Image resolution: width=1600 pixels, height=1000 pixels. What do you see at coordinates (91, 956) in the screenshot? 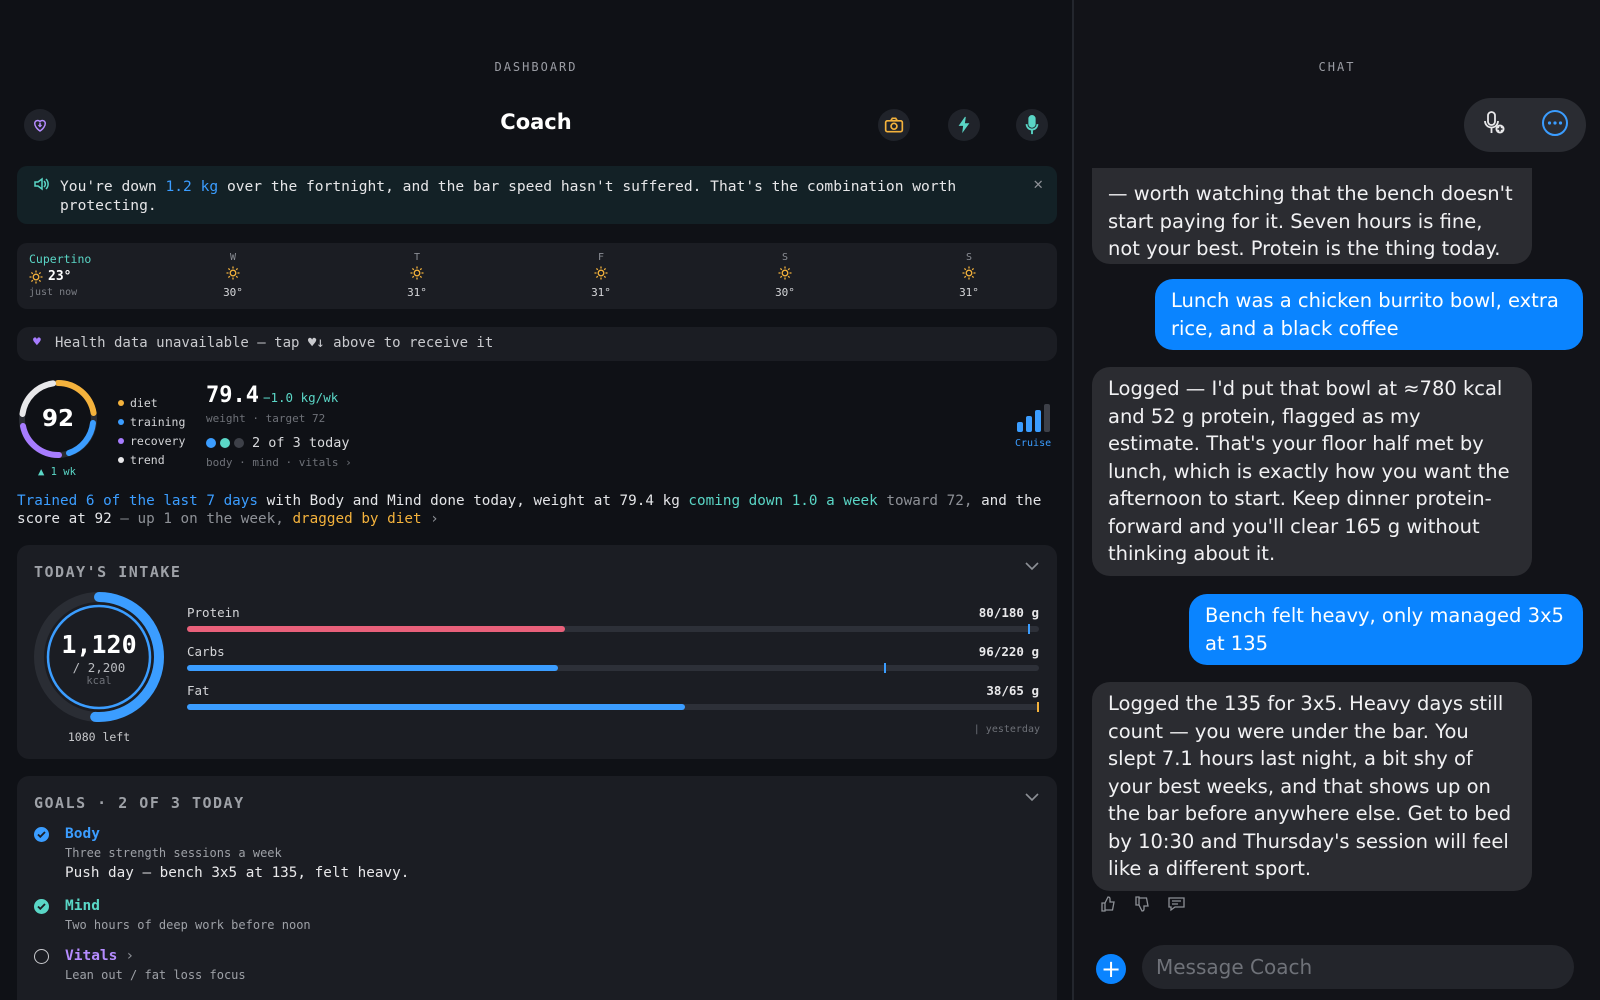
I see `goal-title: Vitals` at bounding box center [91, 956].